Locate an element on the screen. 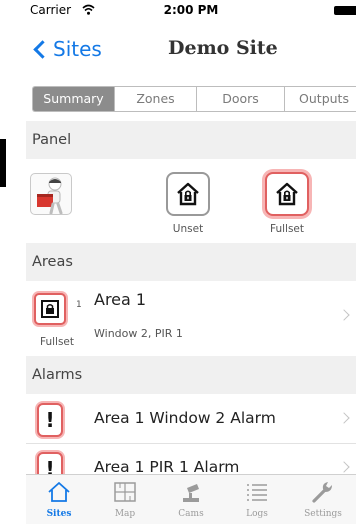 The width and height of the screenshot is (356, 524). tabbar-label: Map is located at coordinates (125, 514).